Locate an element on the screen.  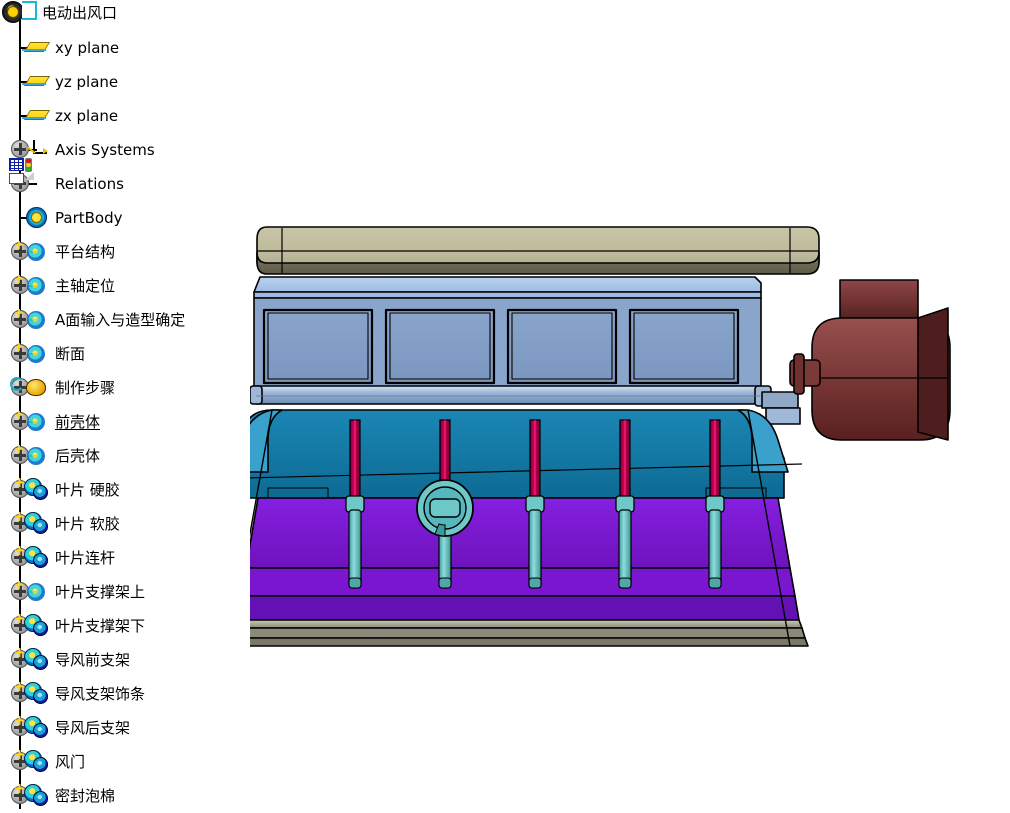
part-gear-icon is located at coordinates (13, 12).